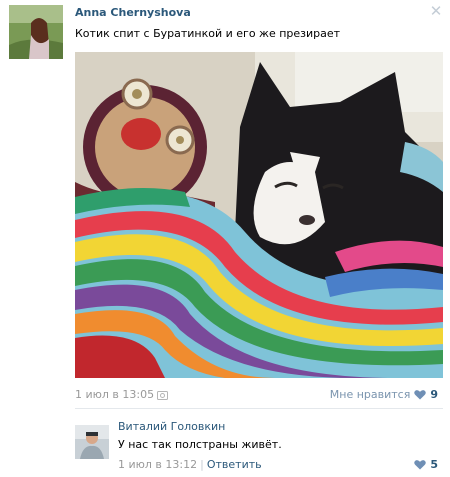 The width and height of the screenshot is (450, 477). I want to click on comment-avatar-image, so click(92, 442).